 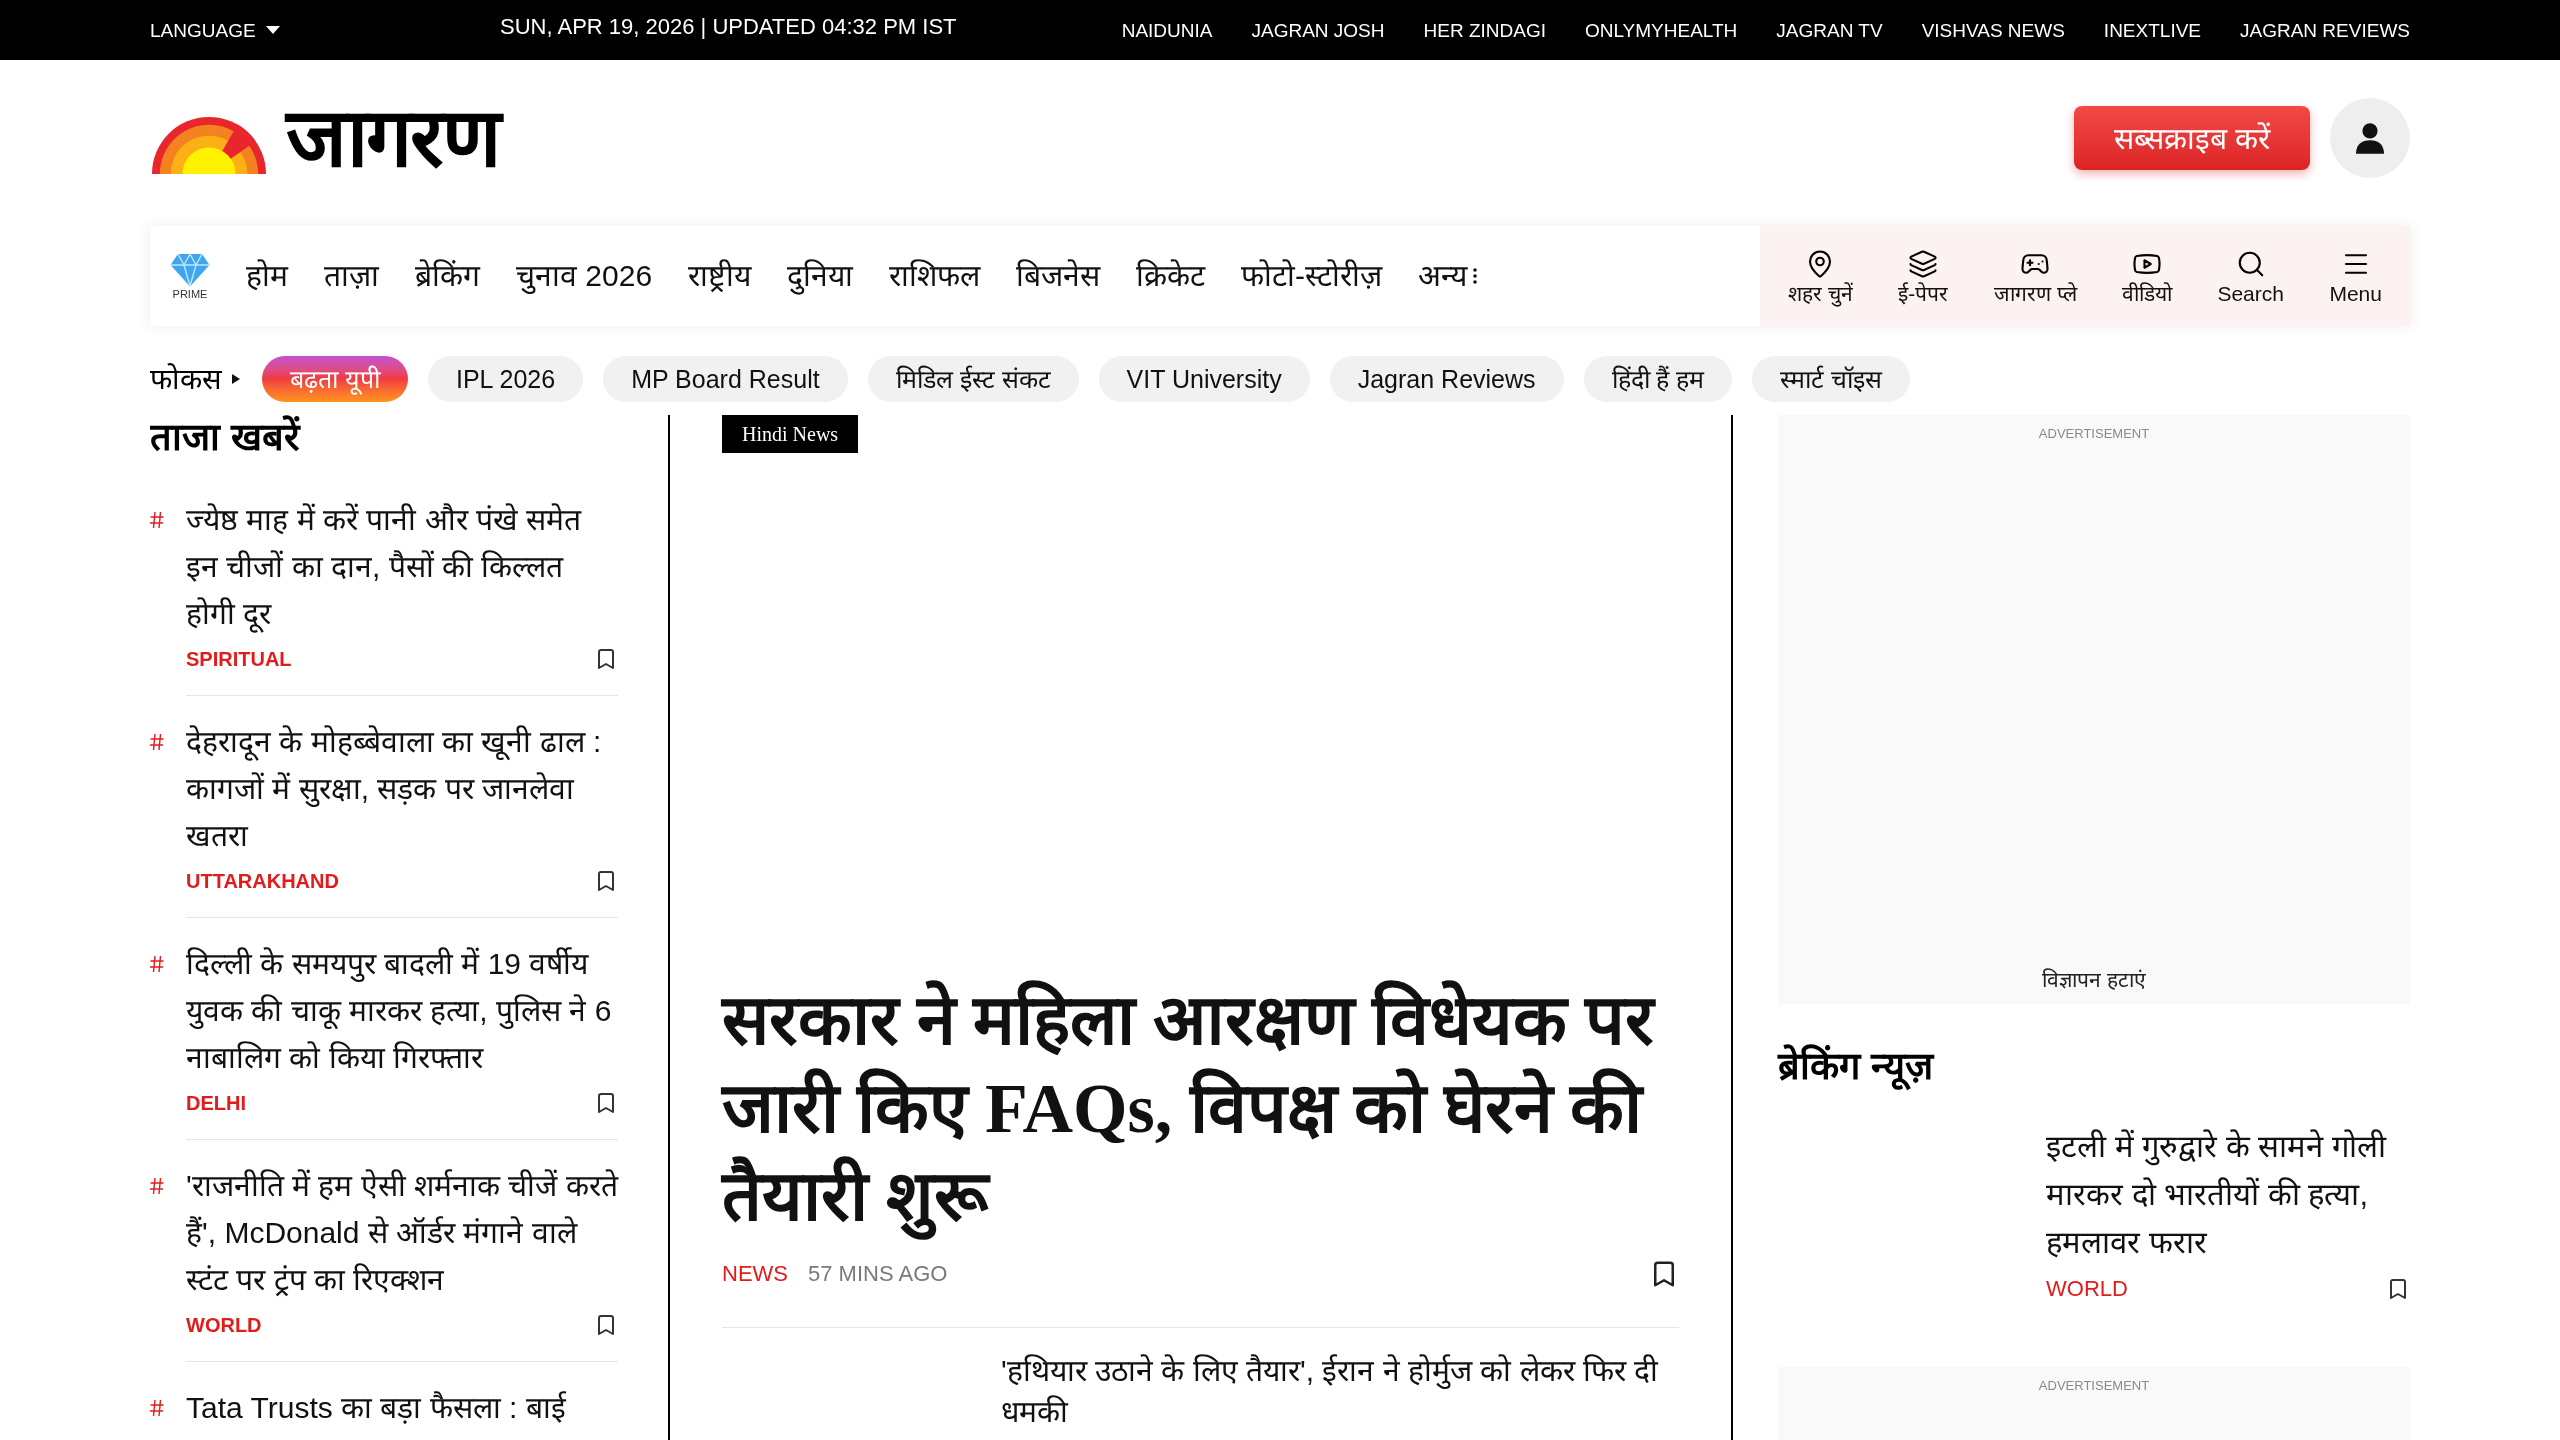 I want to click on category-label: SPIRITUAL, so click(x=239, y=659).